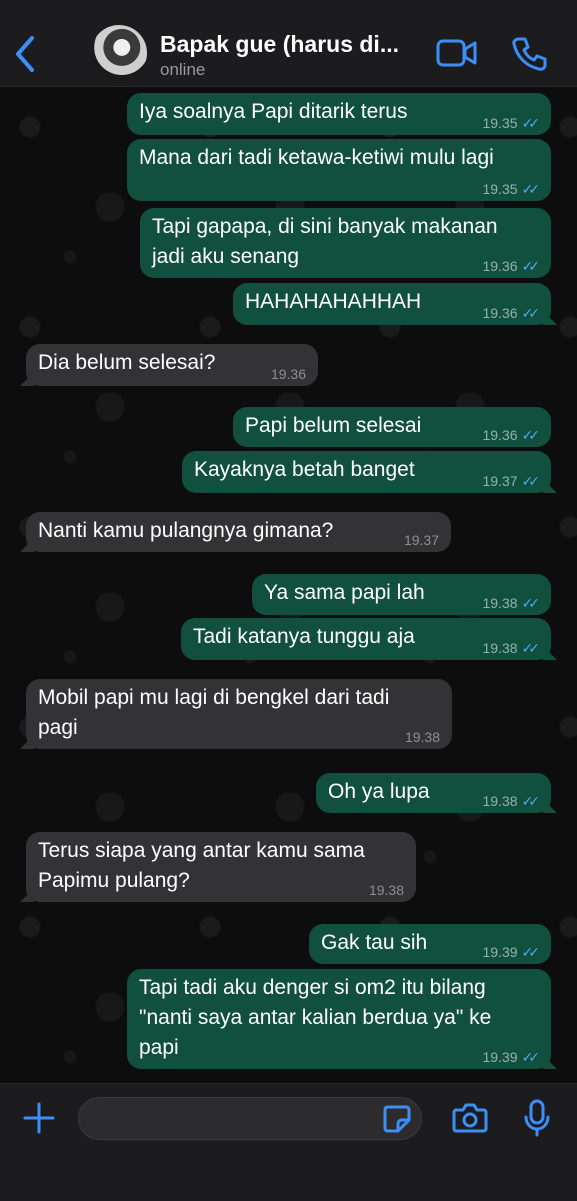  Describe the element at coordinates (392, 427) in the screenshot. I see `message-bubble-outgoing: Papi belum selesai 19.36 ✓✓` at that location.